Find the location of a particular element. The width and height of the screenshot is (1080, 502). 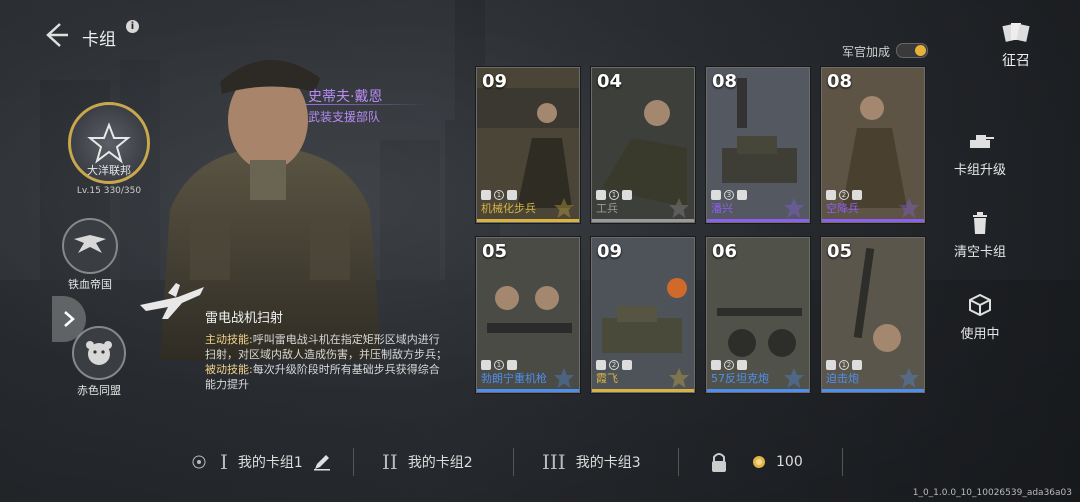

faction-name: 铁血帝国 is located at coordinates (90, 284).